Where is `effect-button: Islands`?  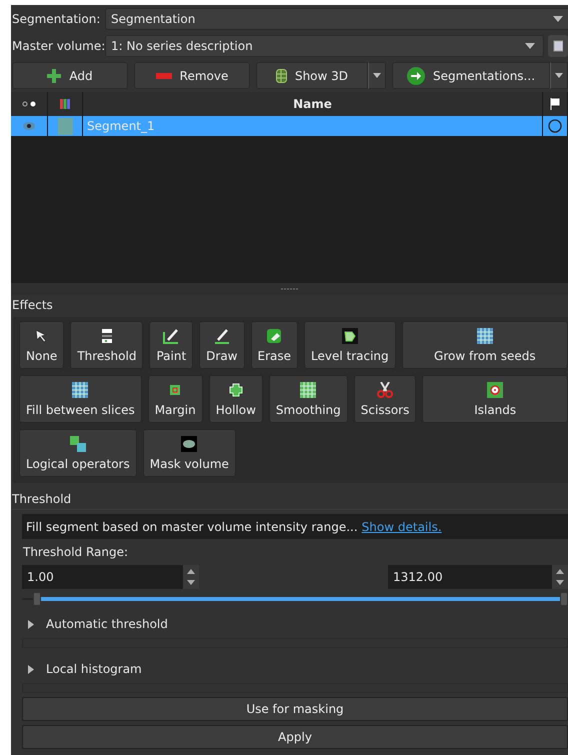
effect-button: Islands is located at coordinates (495, 399).